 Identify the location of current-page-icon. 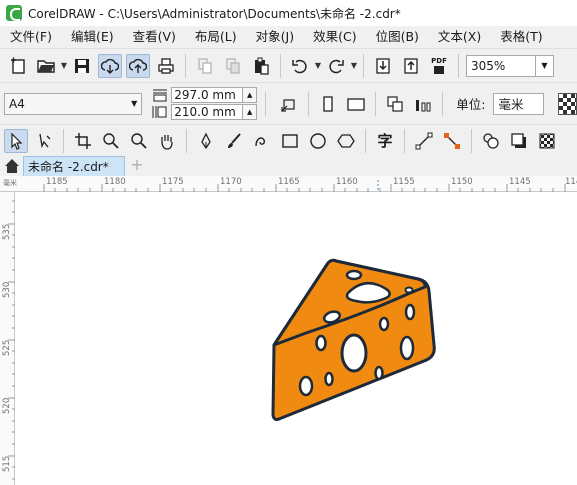
(423, 104).